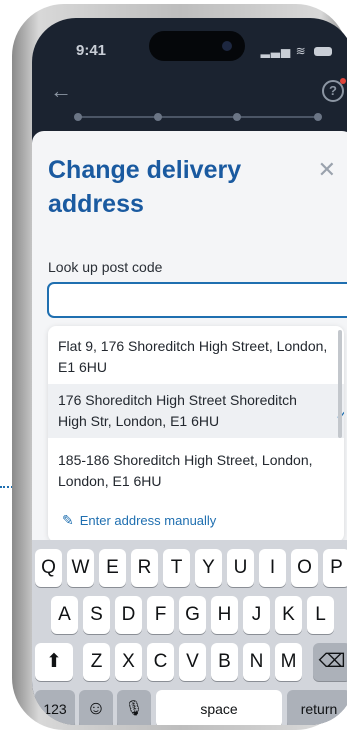  I want to click on key-b: B, so click(224, 662).